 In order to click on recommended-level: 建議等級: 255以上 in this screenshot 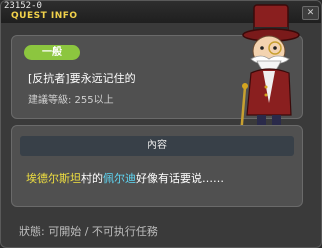, I will do `click(71, 100)`.